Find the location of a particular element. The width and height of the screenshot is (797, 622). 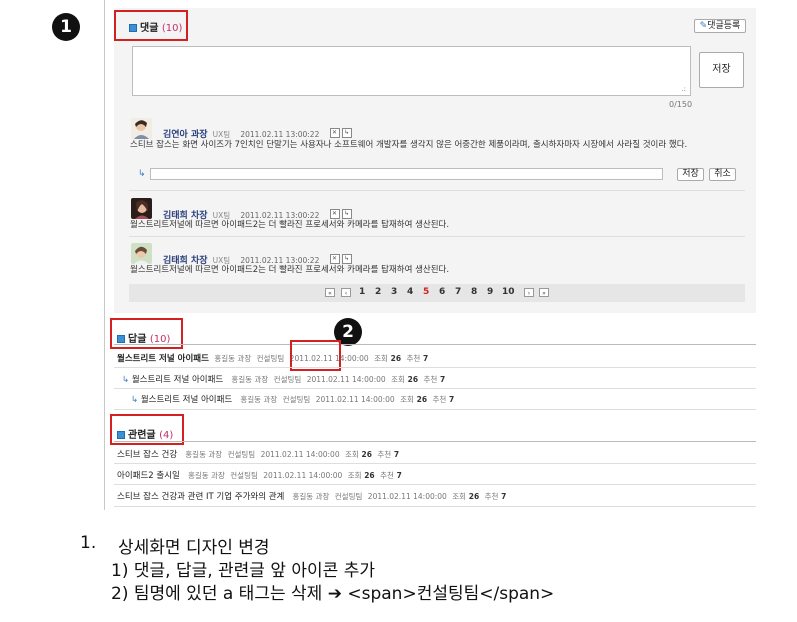

char-counter: 0/150 is located at coordinates (681, 104).